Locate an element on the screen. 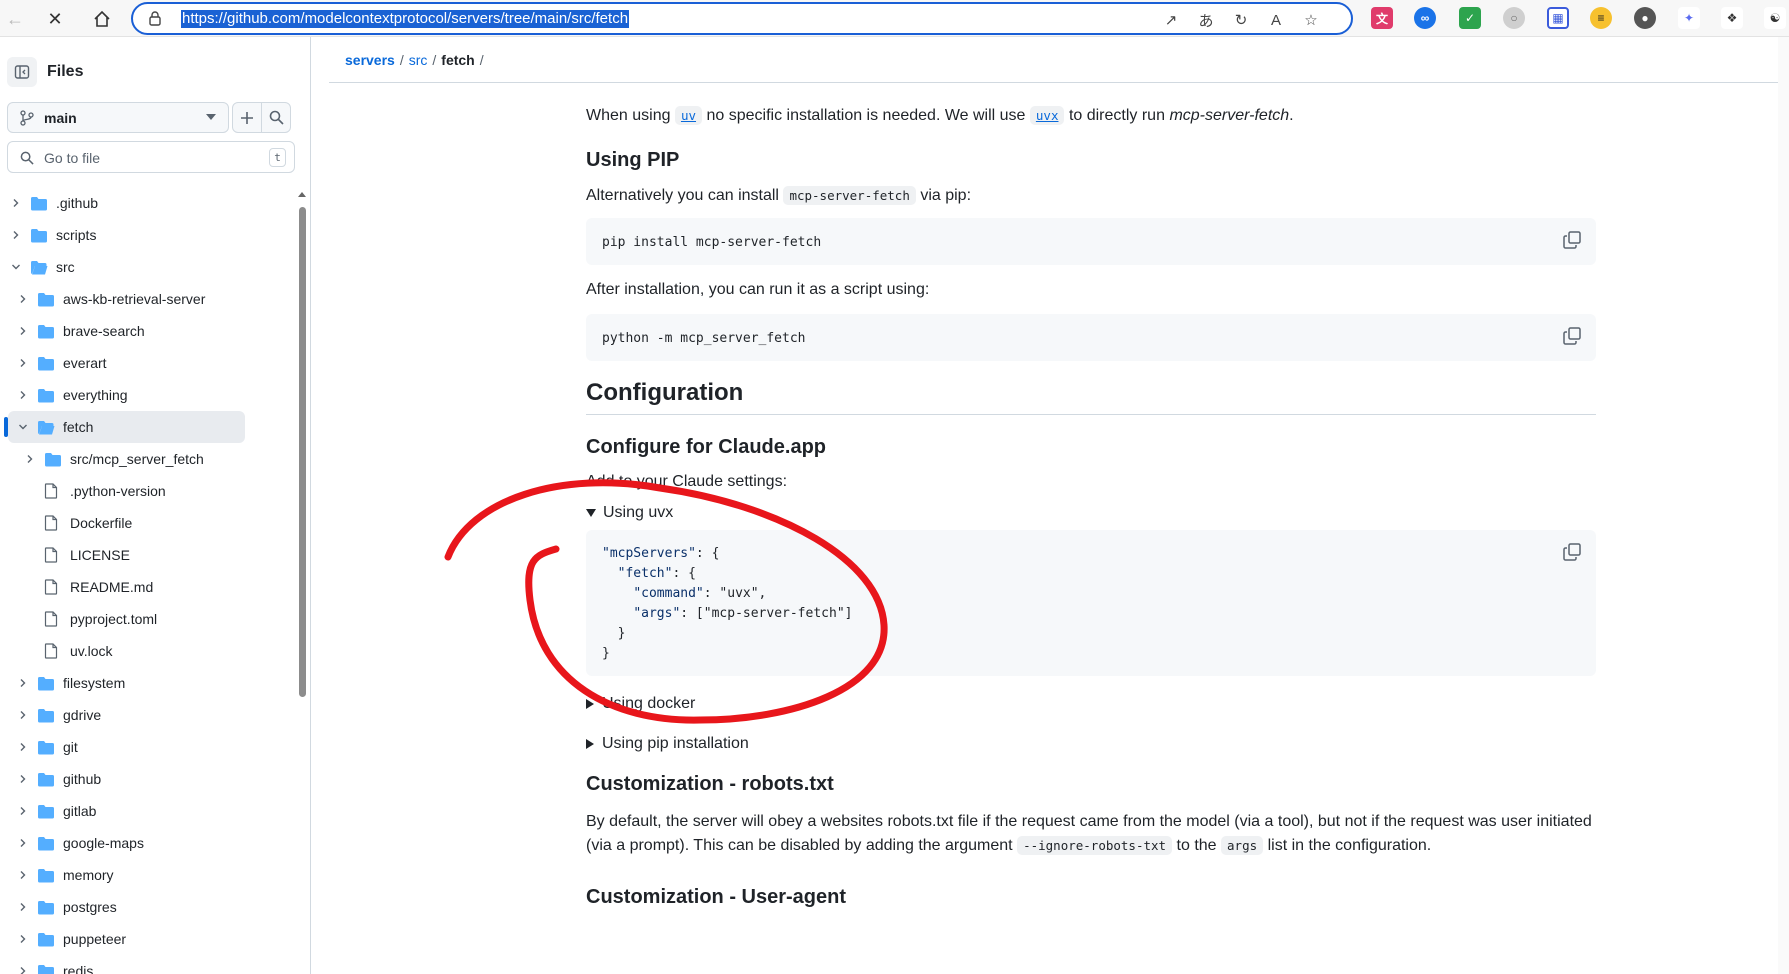 This screenshot has width=1789, height=974. extension-blue-icon: ∞ is located at coordinates (1425, 18).